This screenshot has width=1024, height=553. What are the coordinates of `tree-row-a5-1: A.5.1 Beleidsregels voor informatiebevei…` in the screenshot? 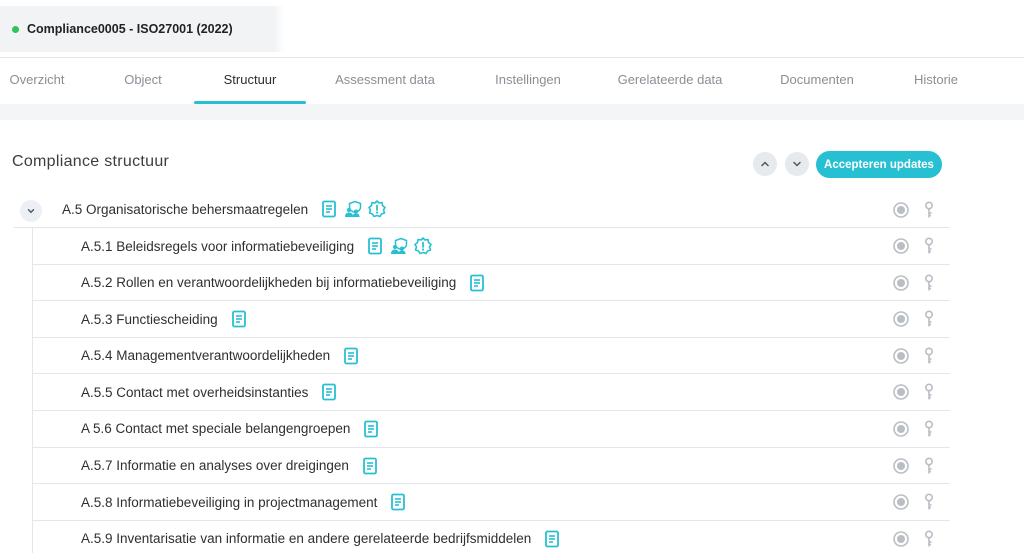 It's located at (491, 246).